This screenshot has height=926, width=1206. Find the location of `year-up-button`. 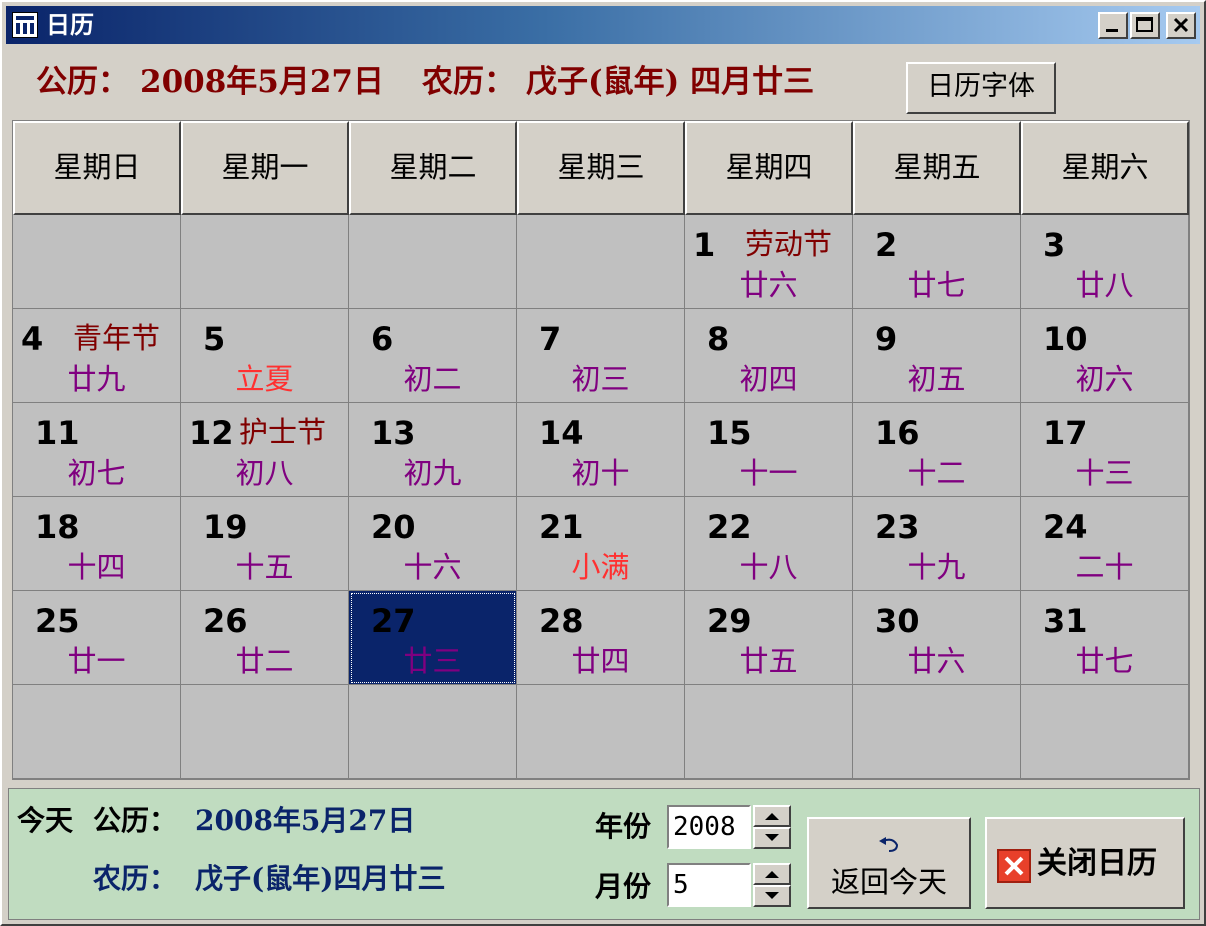

year-up-button is located at coordinates (772, 816).